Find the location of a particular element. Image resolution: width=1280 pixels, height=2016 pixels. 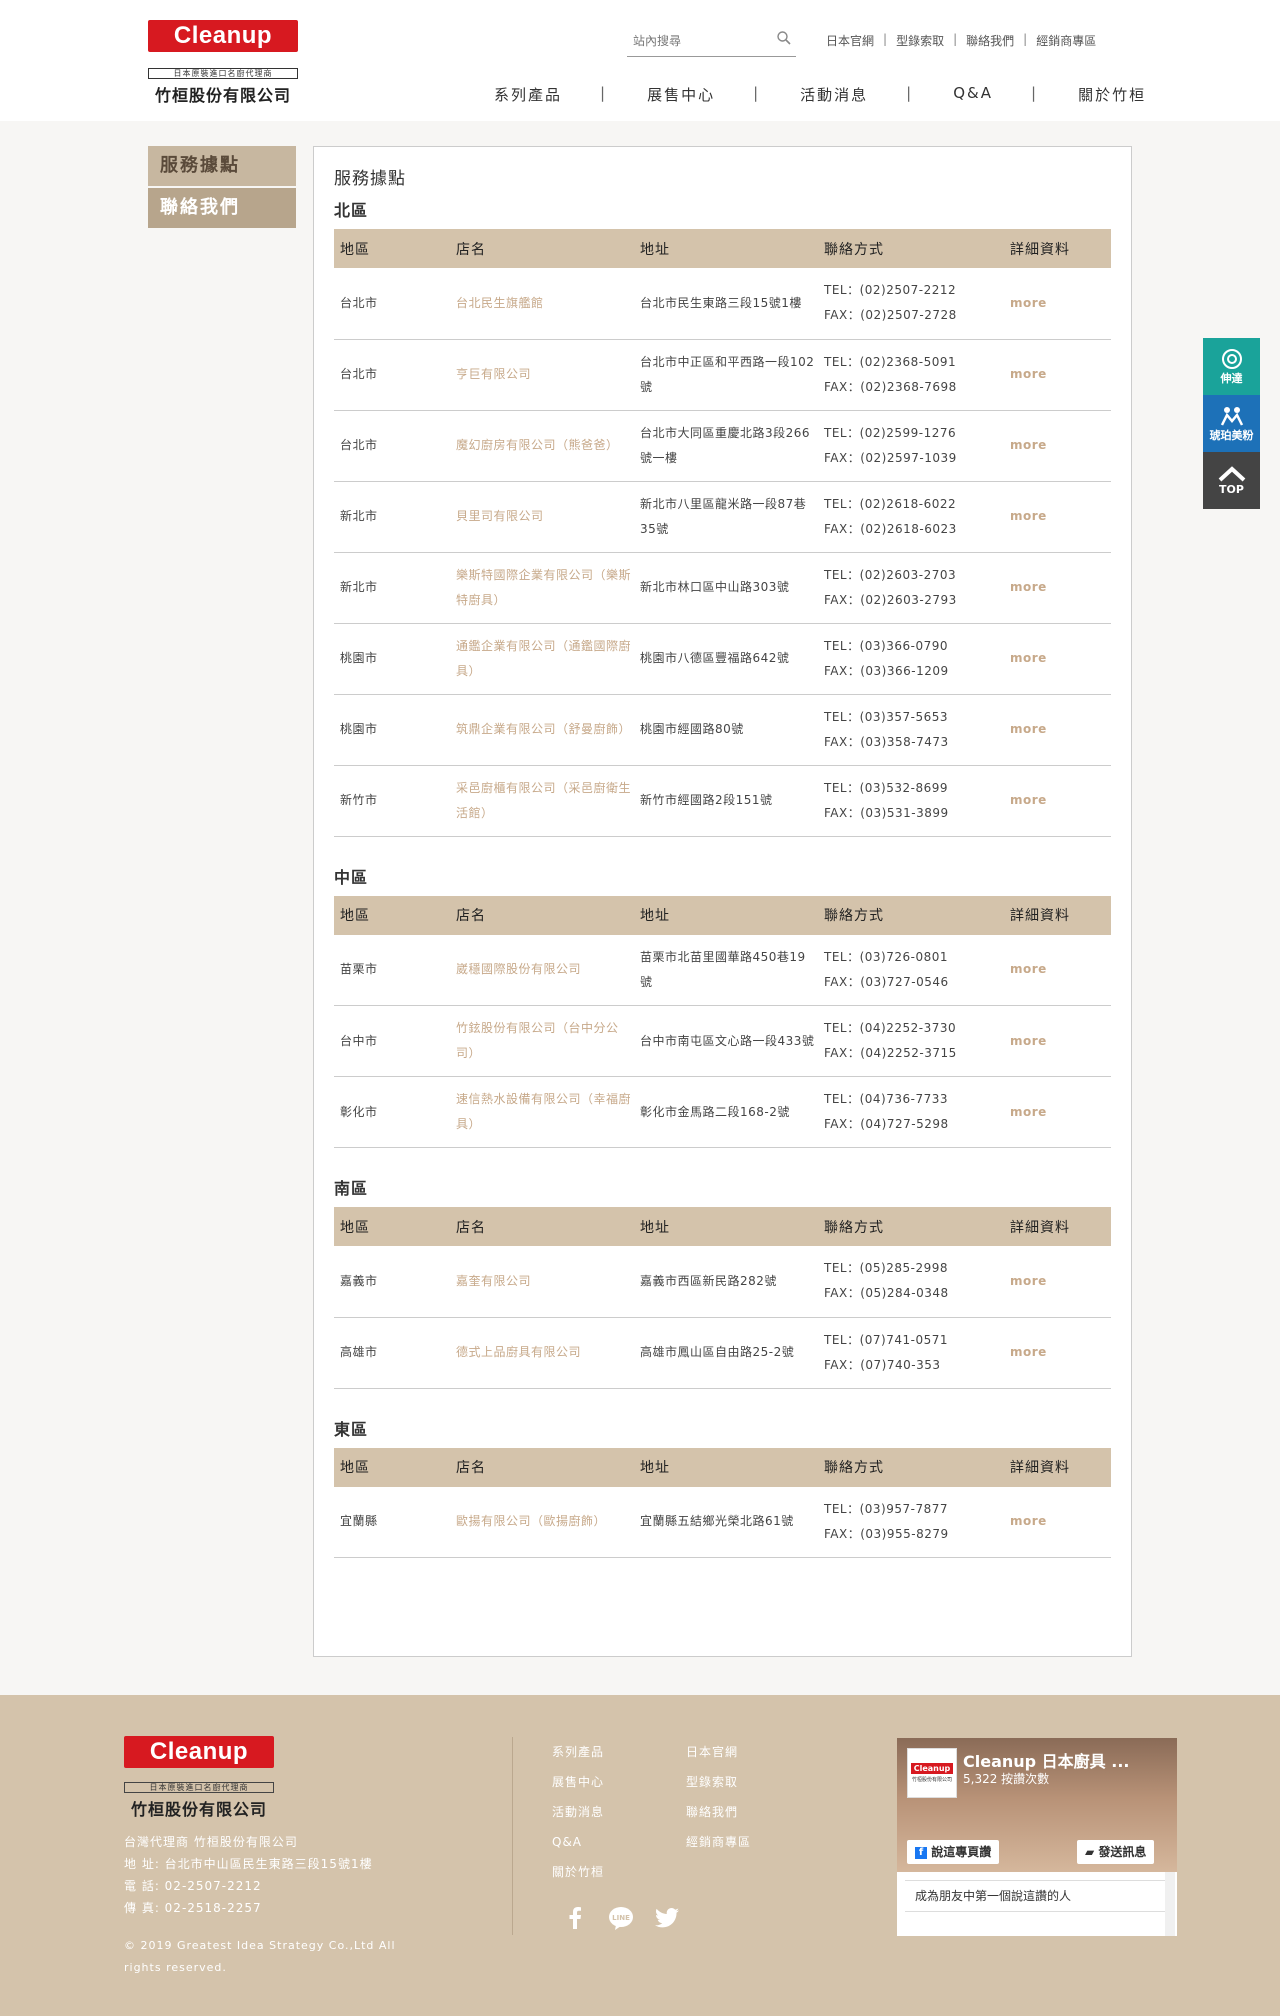

toplink-contact: 聯絡我們 is located at coordinates (990, 40).